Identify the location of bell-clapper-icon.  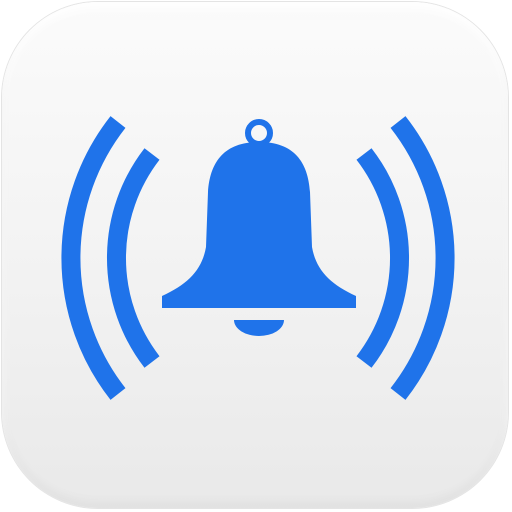
(259, 328).